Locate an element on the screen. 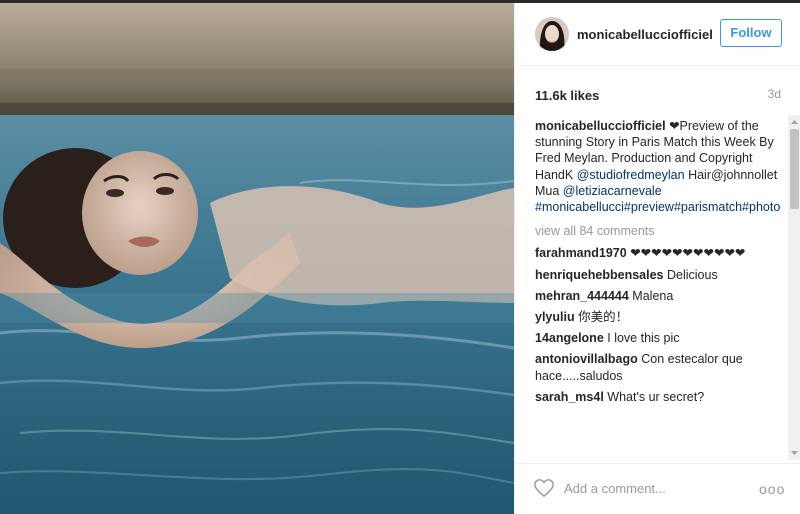  comment-text: I love this pic is located at coordinates (641, 338).